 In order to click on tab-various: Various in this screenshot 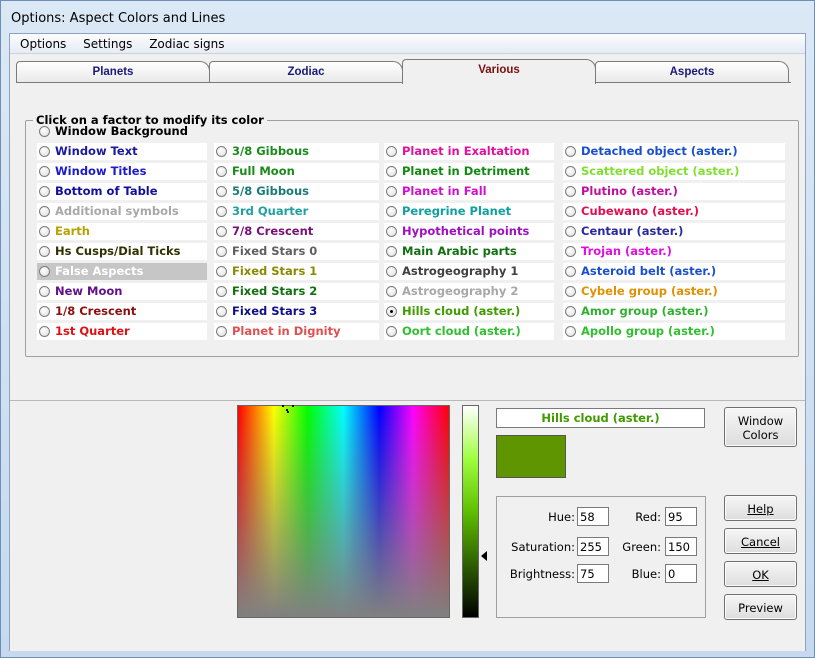, I will do `click(499, 71)`.